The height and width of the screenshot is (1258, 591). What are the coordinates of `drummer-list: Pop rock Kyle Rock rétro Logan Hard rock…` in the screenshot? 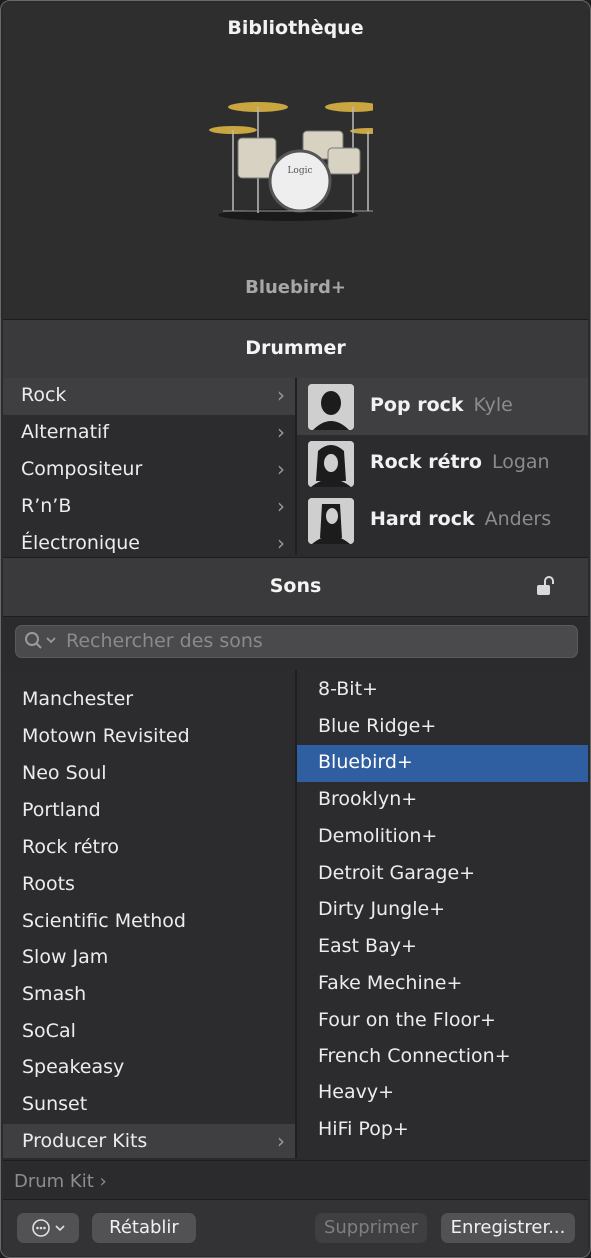 It's located at (442, 466).